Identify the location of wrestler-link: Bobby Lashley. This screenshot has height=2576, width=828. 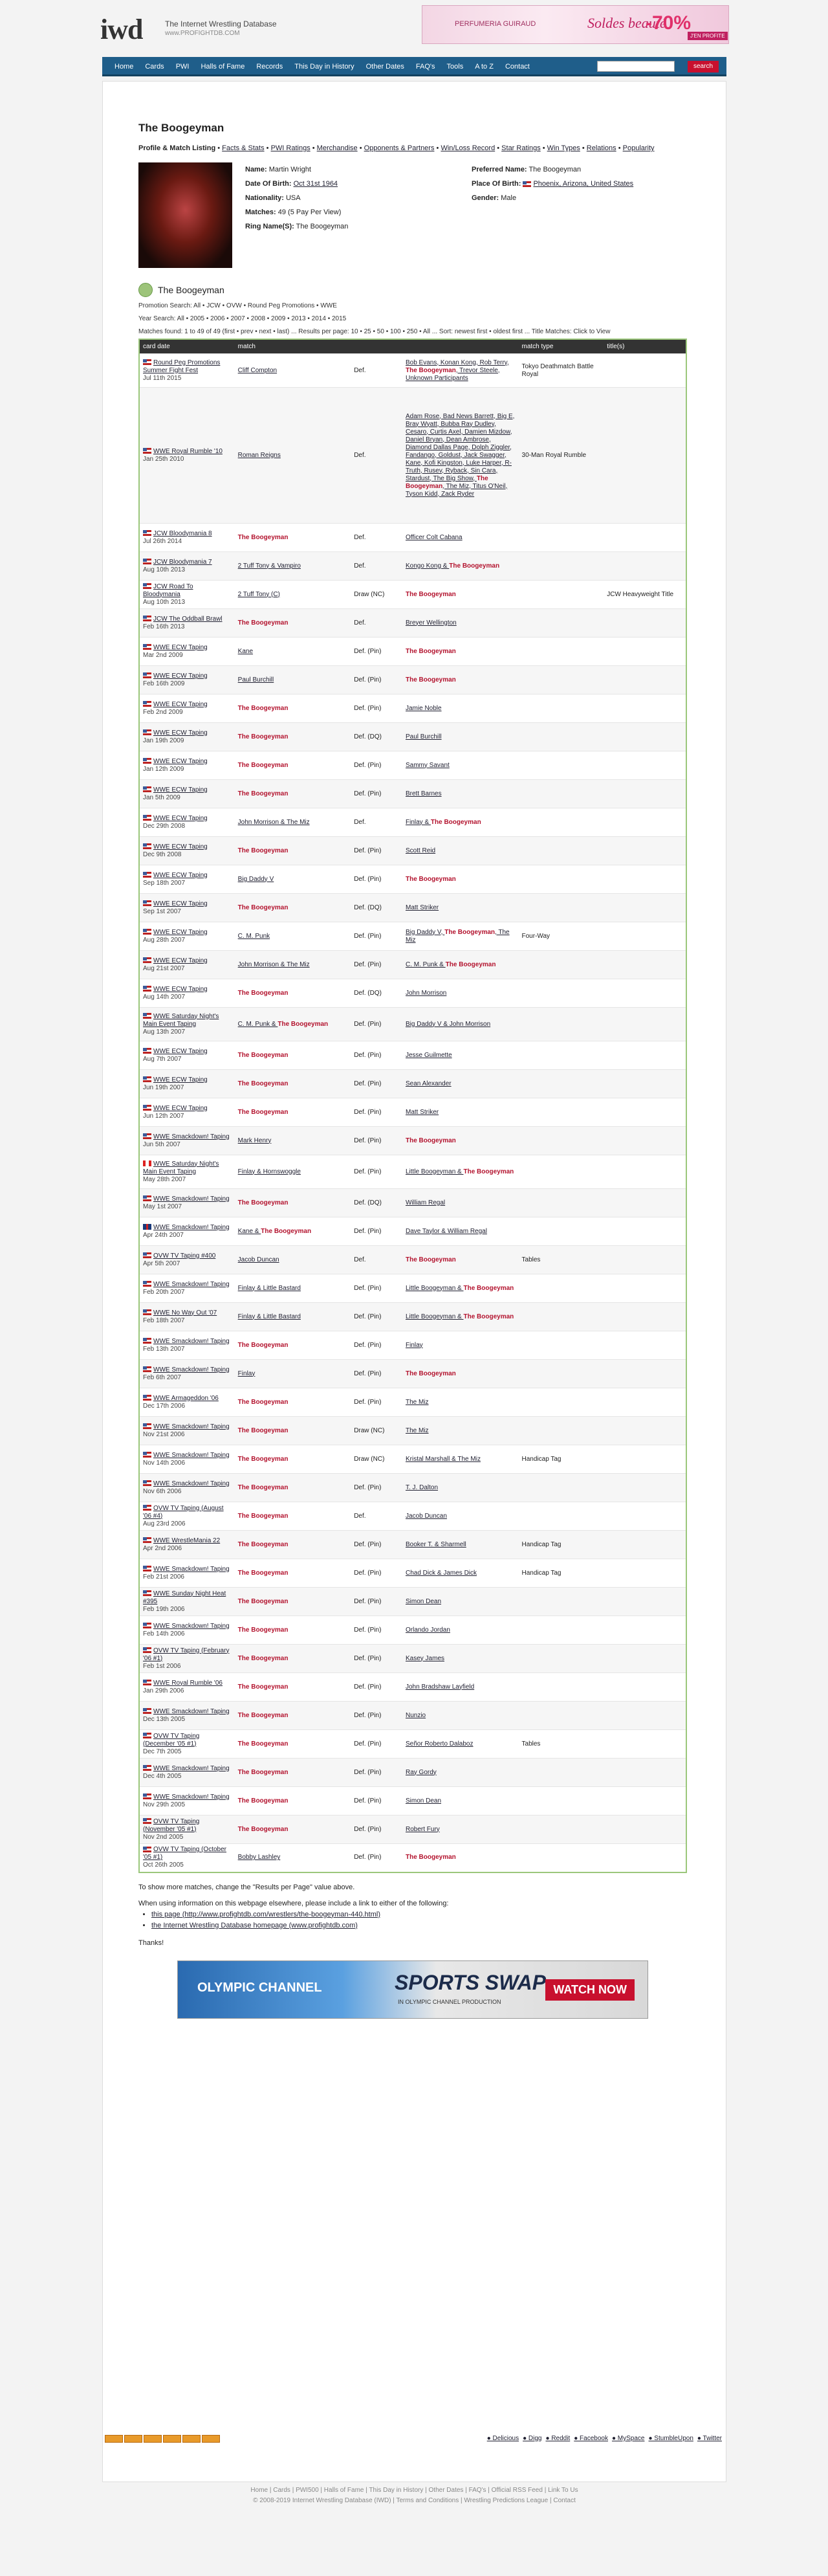
(259, 1857).